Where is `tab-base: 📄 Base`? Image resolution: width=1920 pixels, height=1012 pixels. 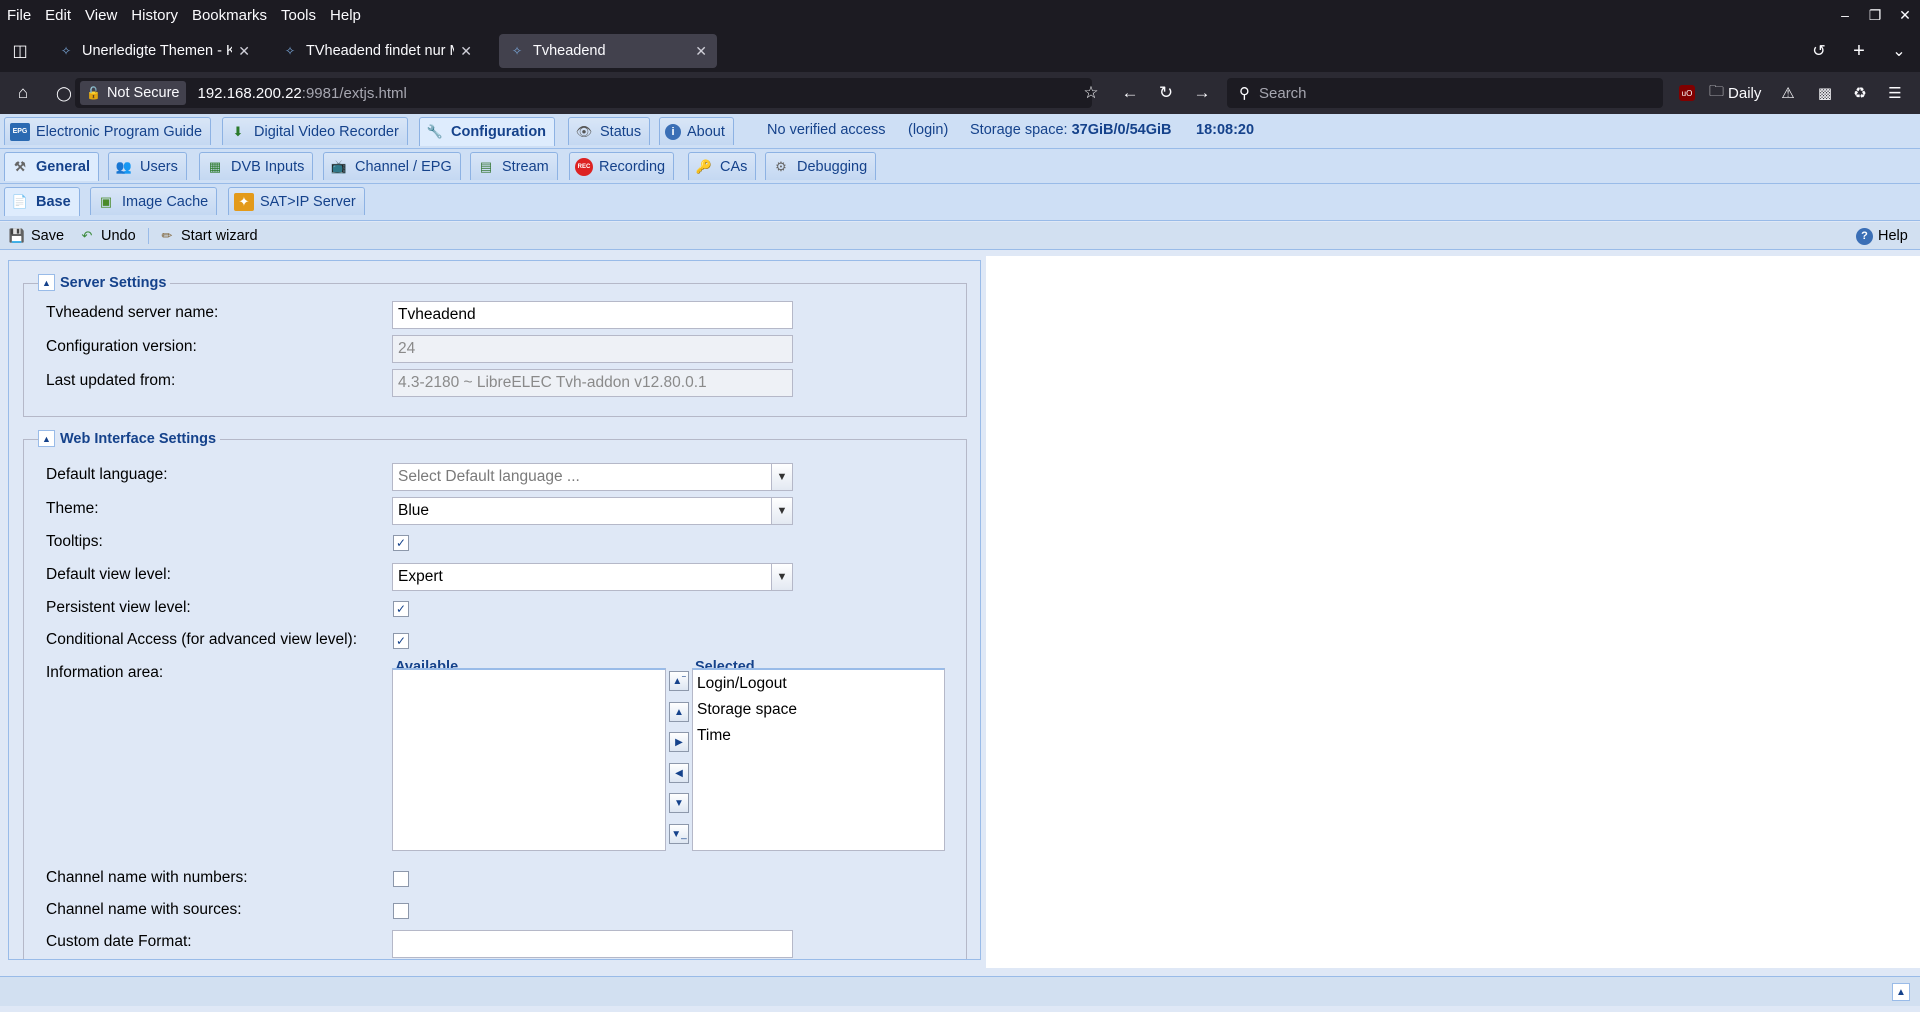
tab-base: 📄 Base is located at coordinates (42, 201).